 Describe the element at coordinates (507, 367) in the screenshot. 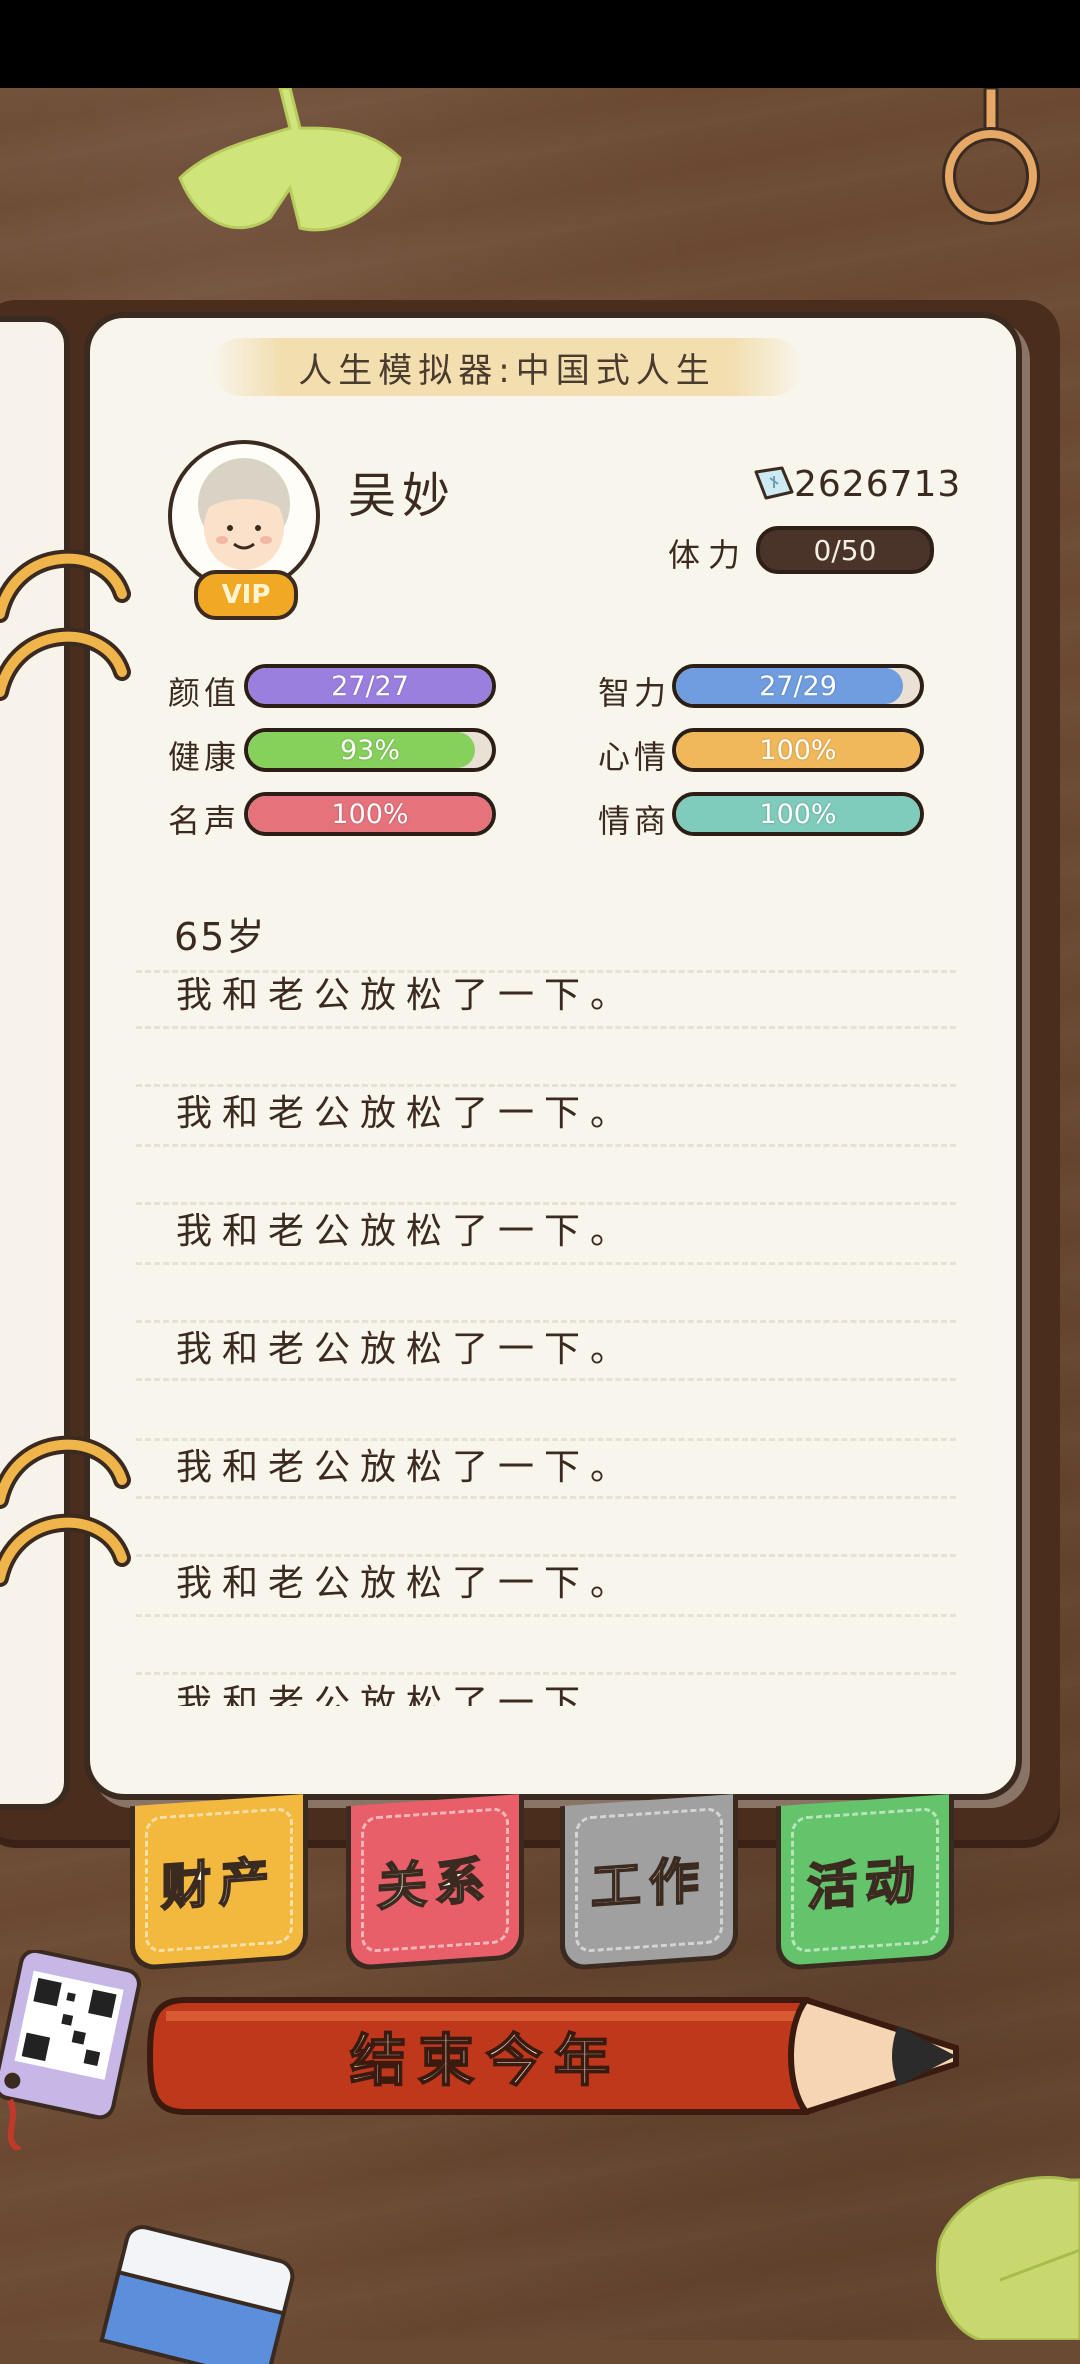

I see `game-title: 人生模拟器:中国式人生` at that location.